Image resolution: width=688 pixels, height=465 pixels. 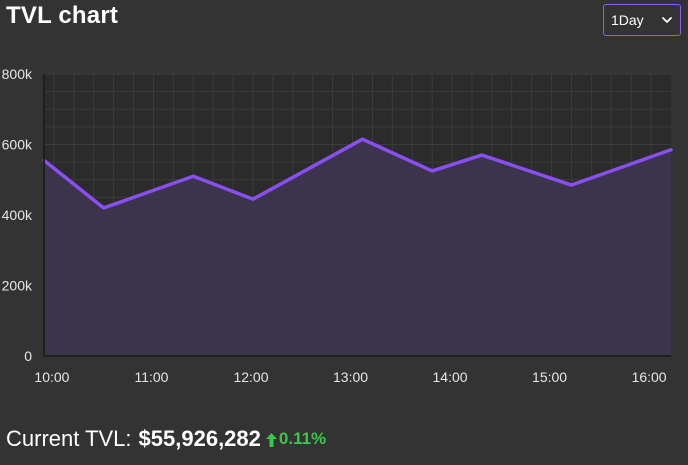 I want to click on tvl-change-value: 0.11%, so click(x=302, y=438).